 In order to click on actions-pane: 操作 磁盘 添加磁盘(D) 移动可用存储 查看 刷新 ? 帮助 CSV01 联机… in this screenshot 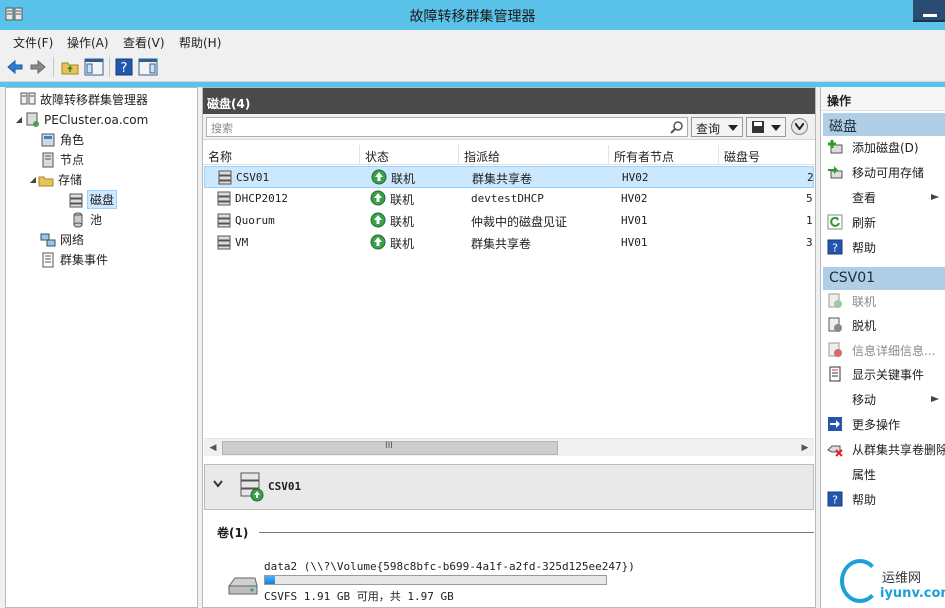, I will do `click(882, 347)`.